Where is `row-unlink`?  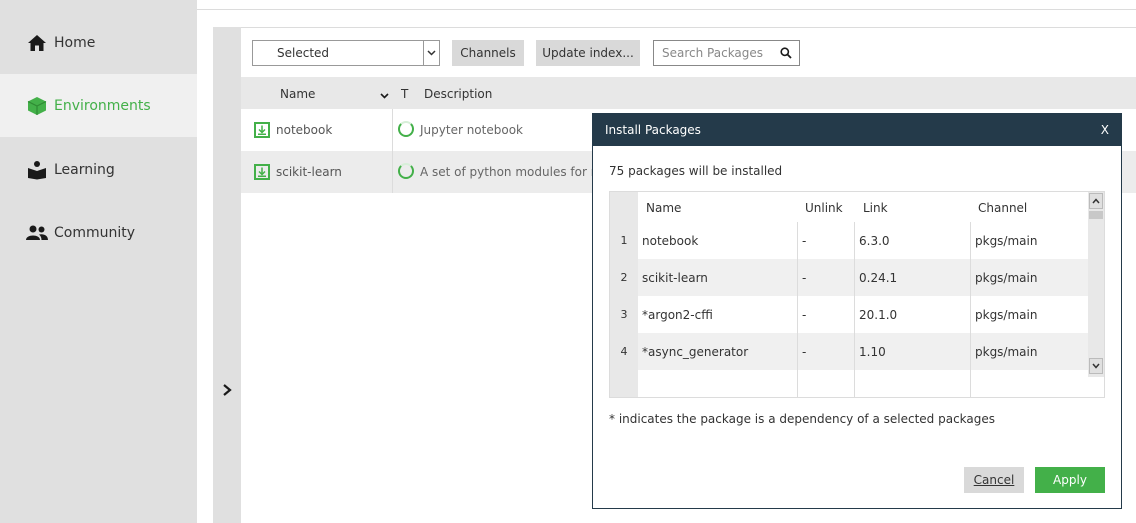 row-unlink is located at coordinates (826, 383).